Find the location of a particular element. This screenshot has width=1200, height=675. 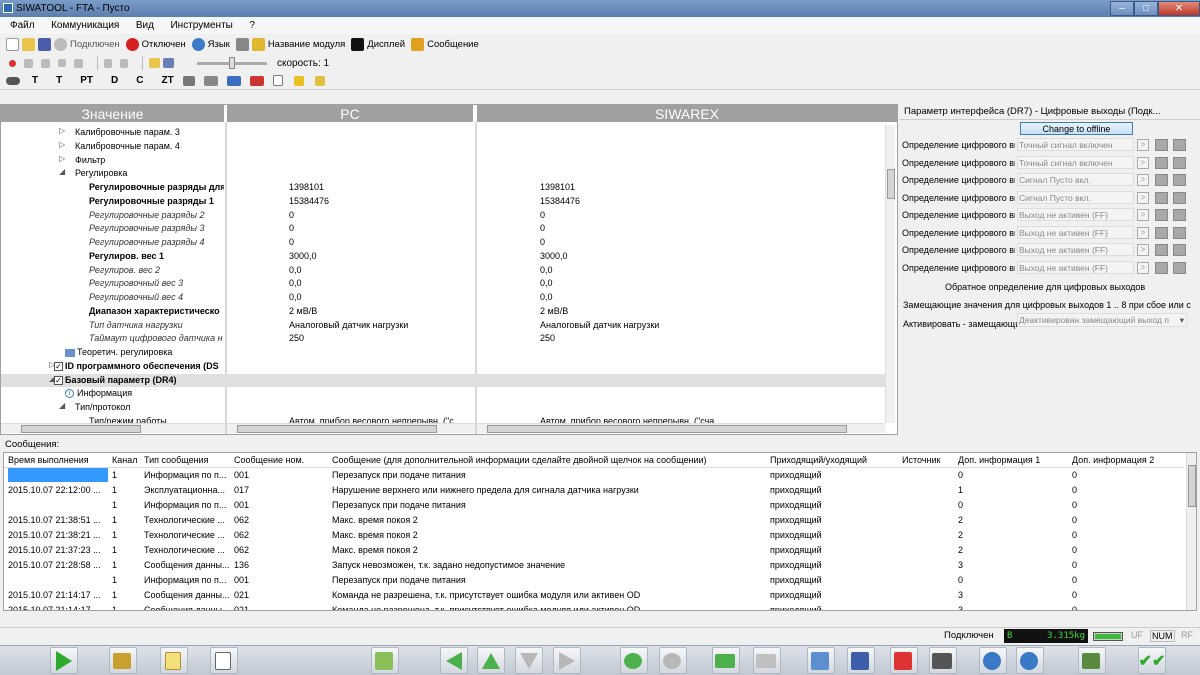

grid-row: Регулировочные разряды 2 0 0 is located at coordinates (443, 216).